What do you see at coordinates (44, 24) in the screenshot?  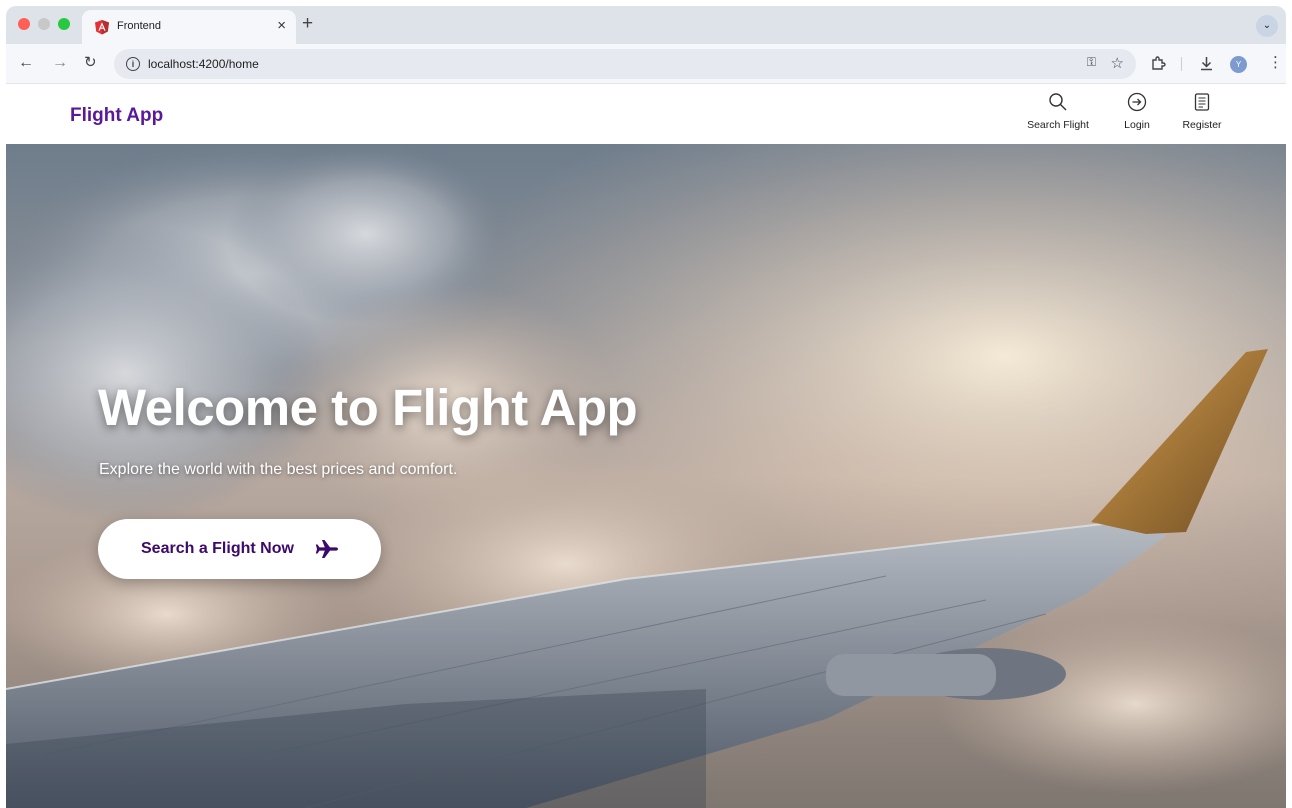 I see `minimize-window-button` at bounding box center [44, 24].